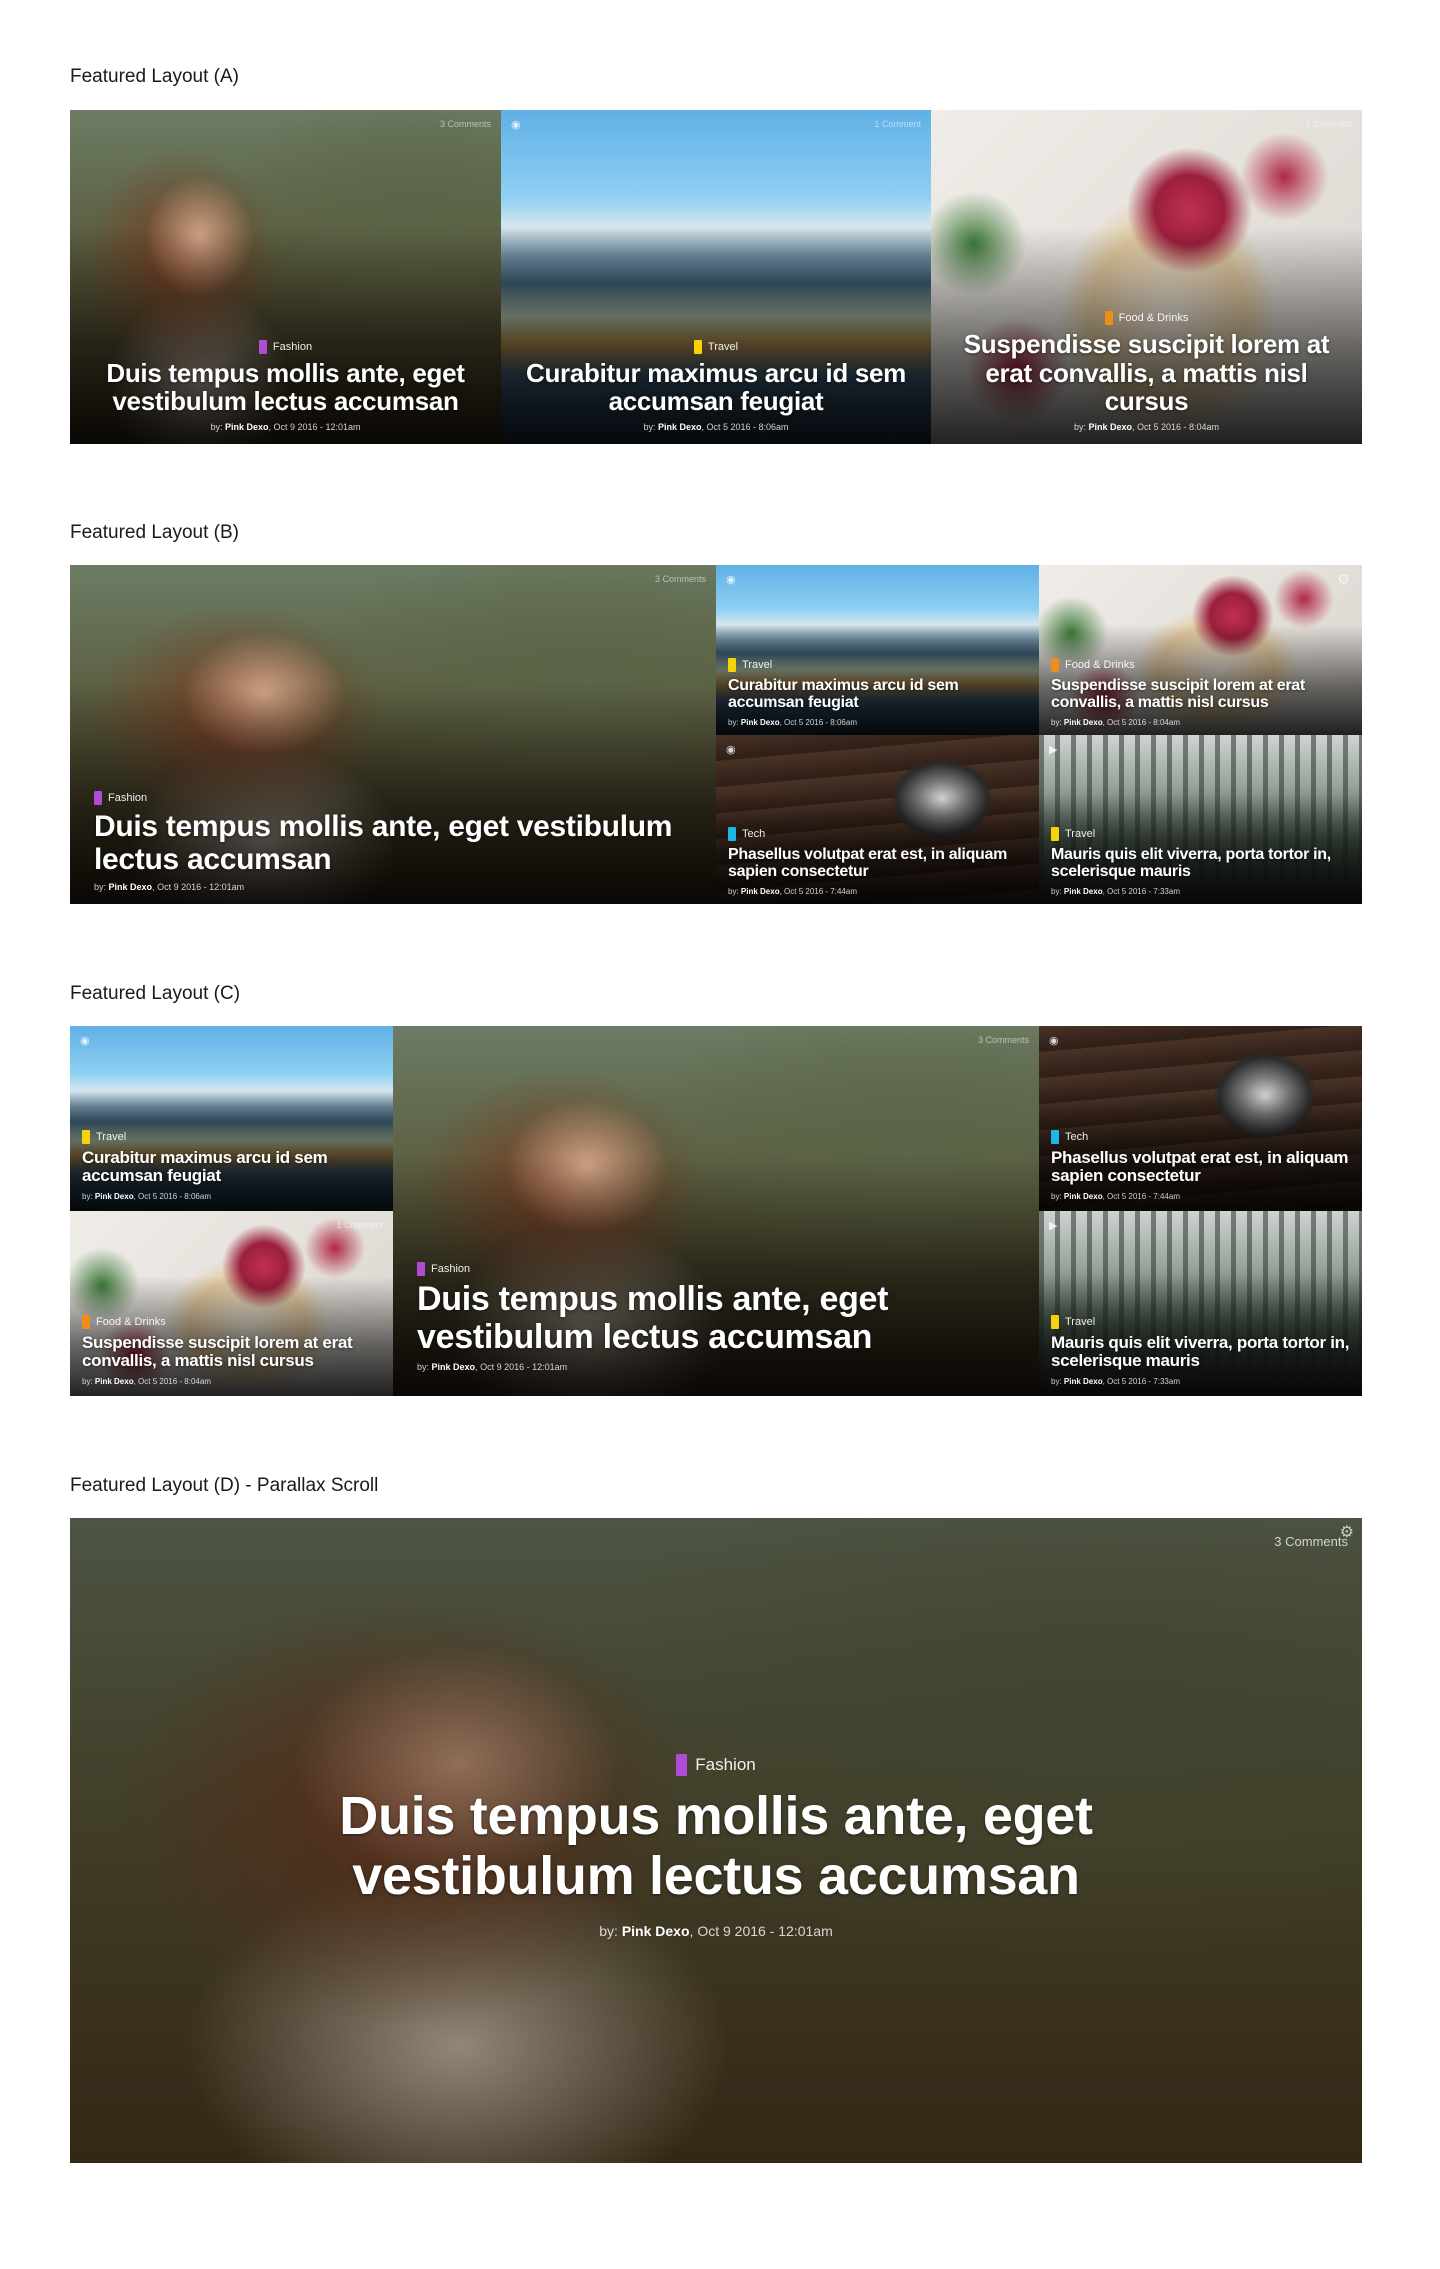 This screenshot has height=2269, width=1440. What do you see at coordinates (224, 1485) in the screenshot?
I see `section-title-layout-d: Featured Layout (D) - Parallax Scroll` at bounding box center [224, 1485].